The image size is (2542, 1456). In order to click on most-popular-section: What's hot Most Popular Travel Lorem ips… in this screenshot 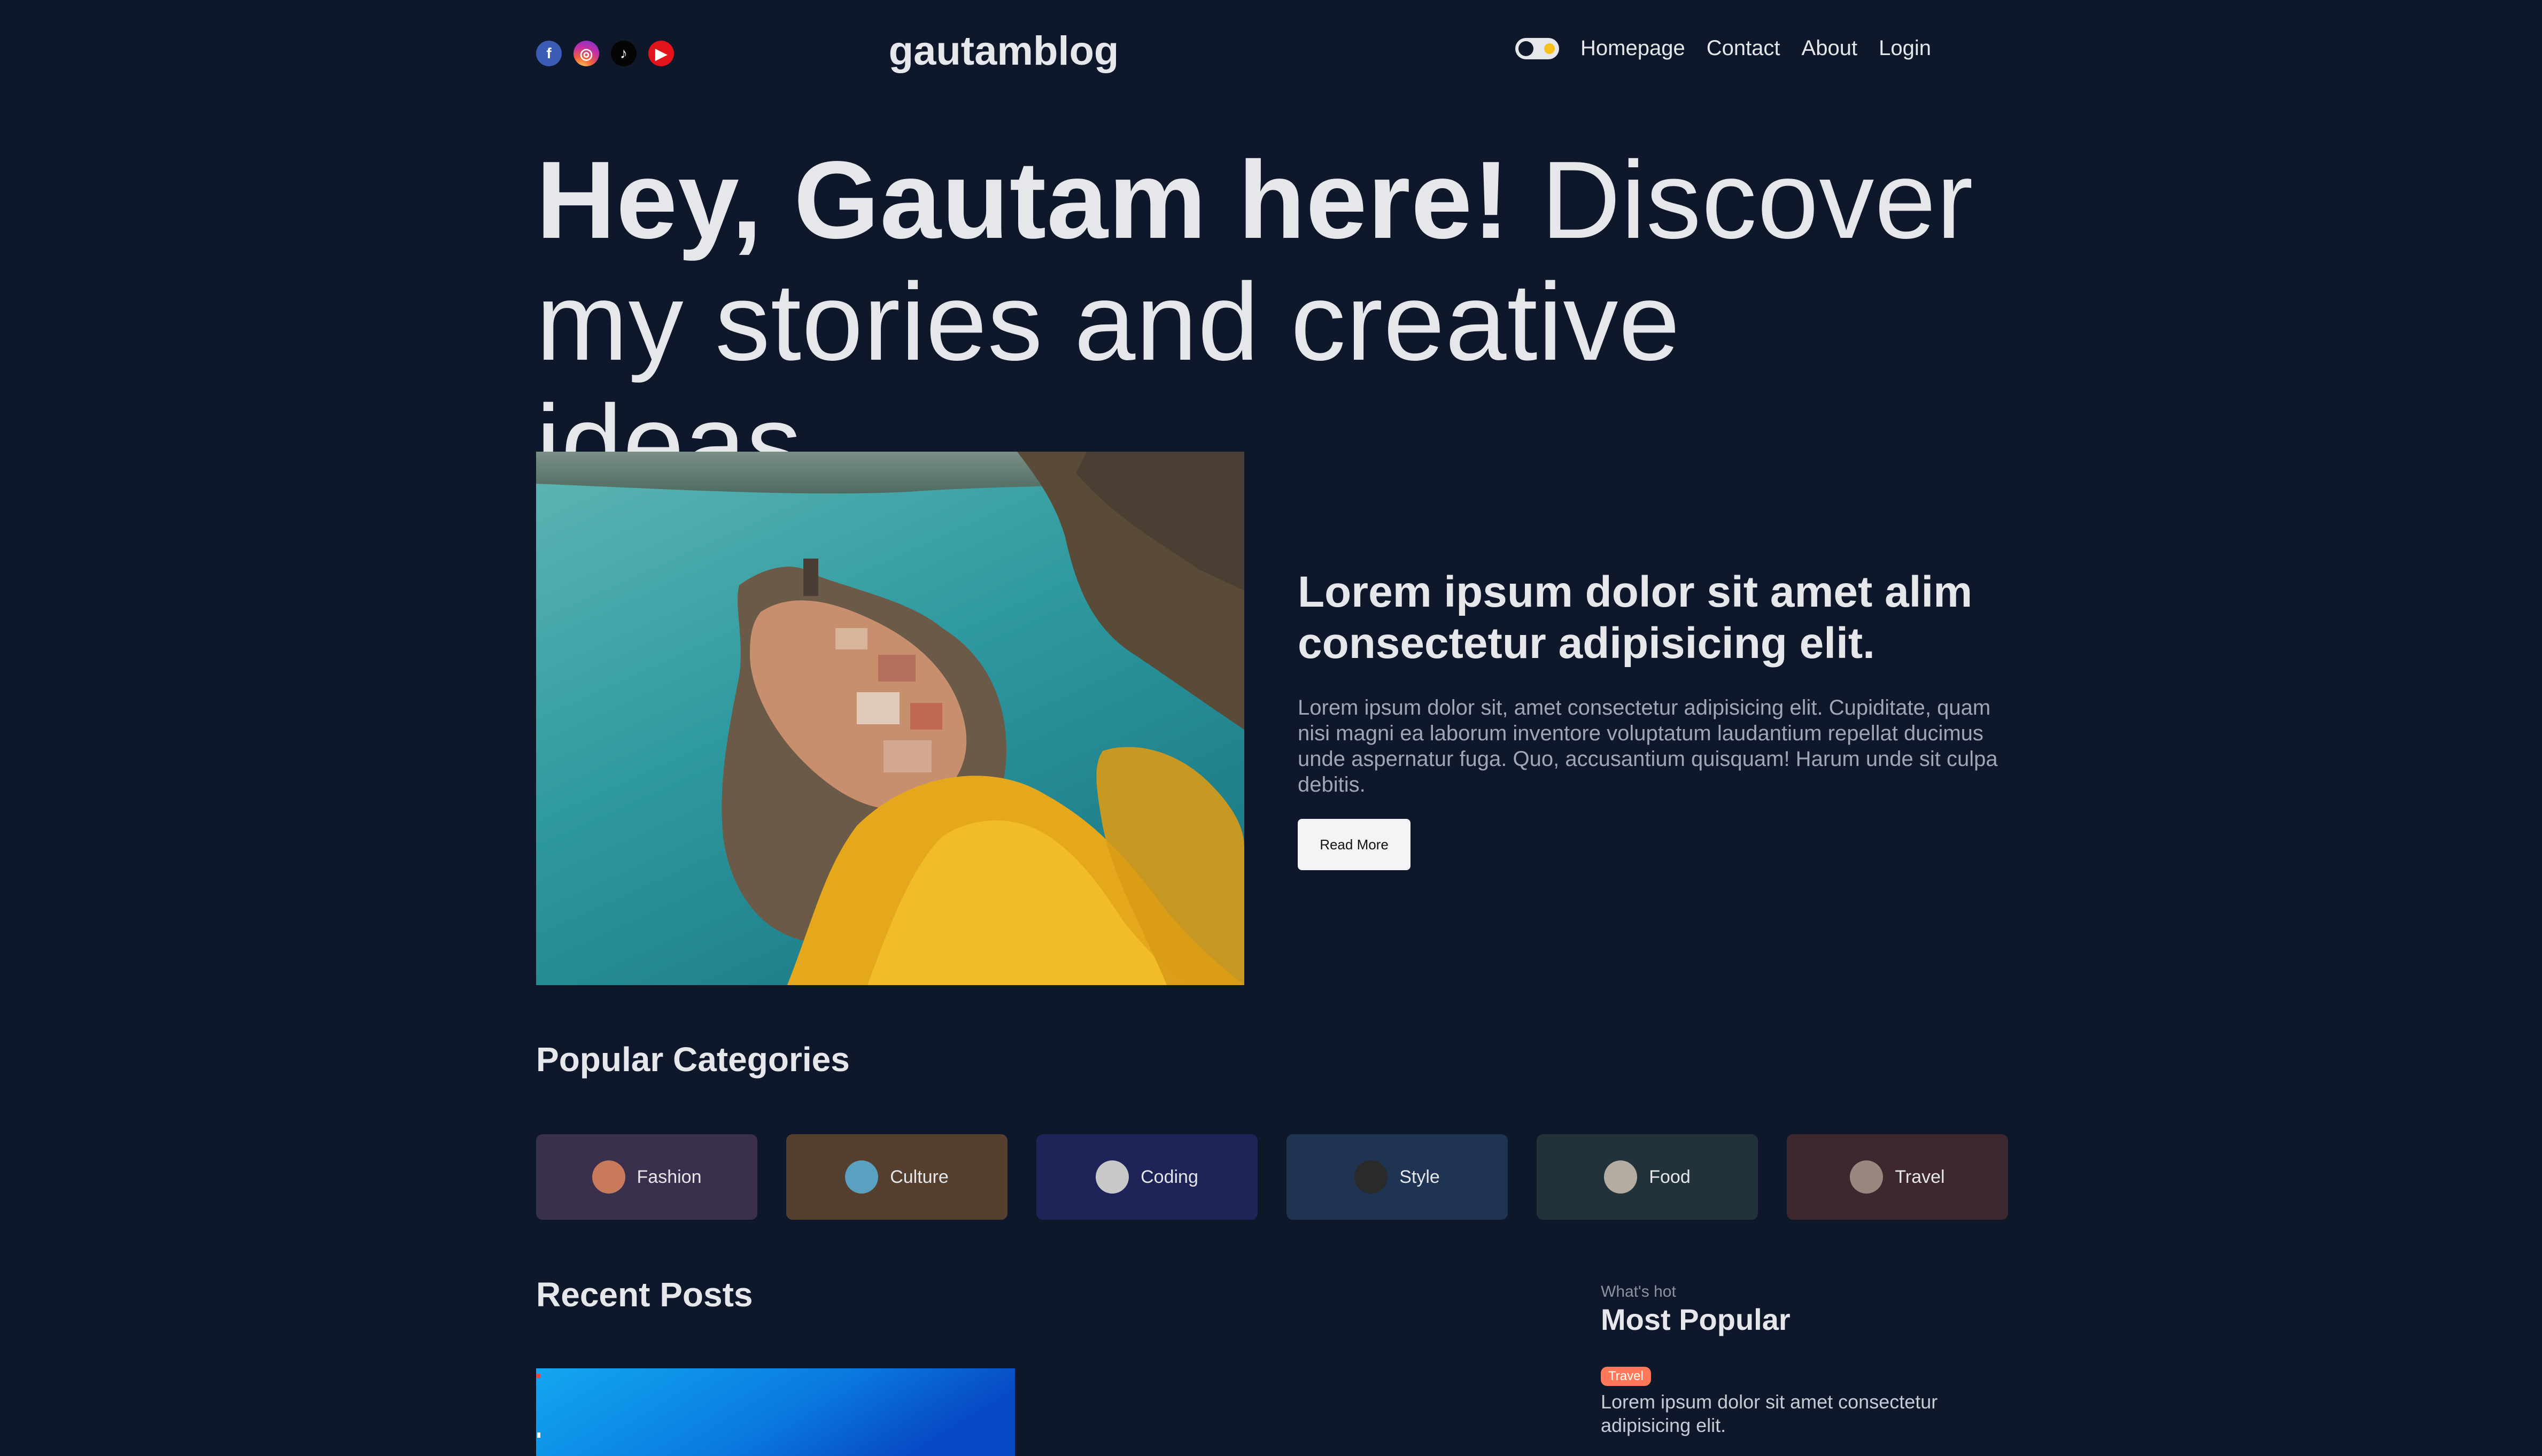, I will do `click(1804, 1360)`.